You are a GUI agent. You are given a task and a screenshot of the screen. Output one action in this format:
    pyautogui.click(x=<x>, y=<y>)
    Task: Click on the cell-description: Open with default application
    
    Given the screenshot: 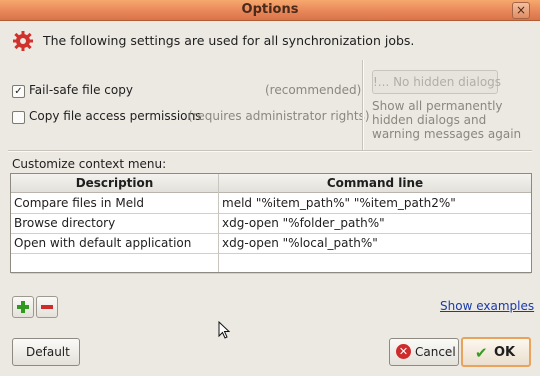 What is the action you would take?
    pyautogui.click(x=103, y=243)
    